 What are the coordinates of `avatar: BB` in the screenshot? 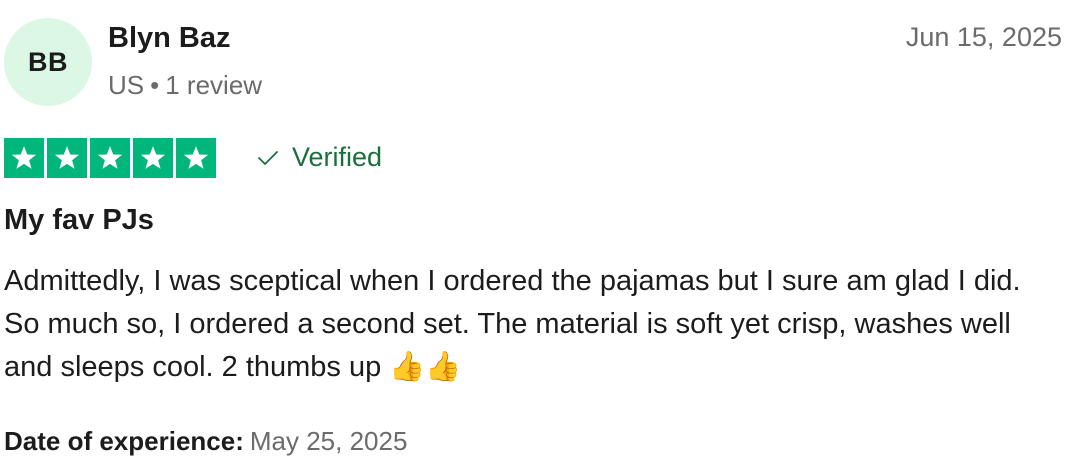 It's located at (48, 62).